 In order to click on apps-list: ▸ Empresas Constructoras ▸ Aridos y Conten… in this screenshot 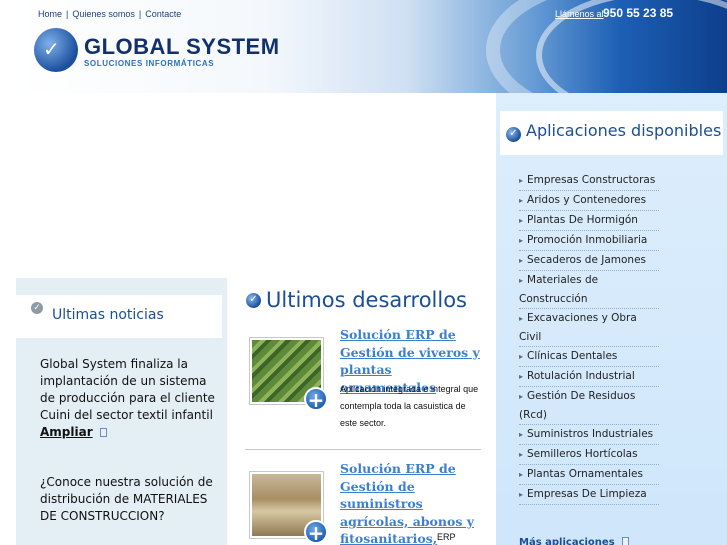, I will do `click(589, 338)`.